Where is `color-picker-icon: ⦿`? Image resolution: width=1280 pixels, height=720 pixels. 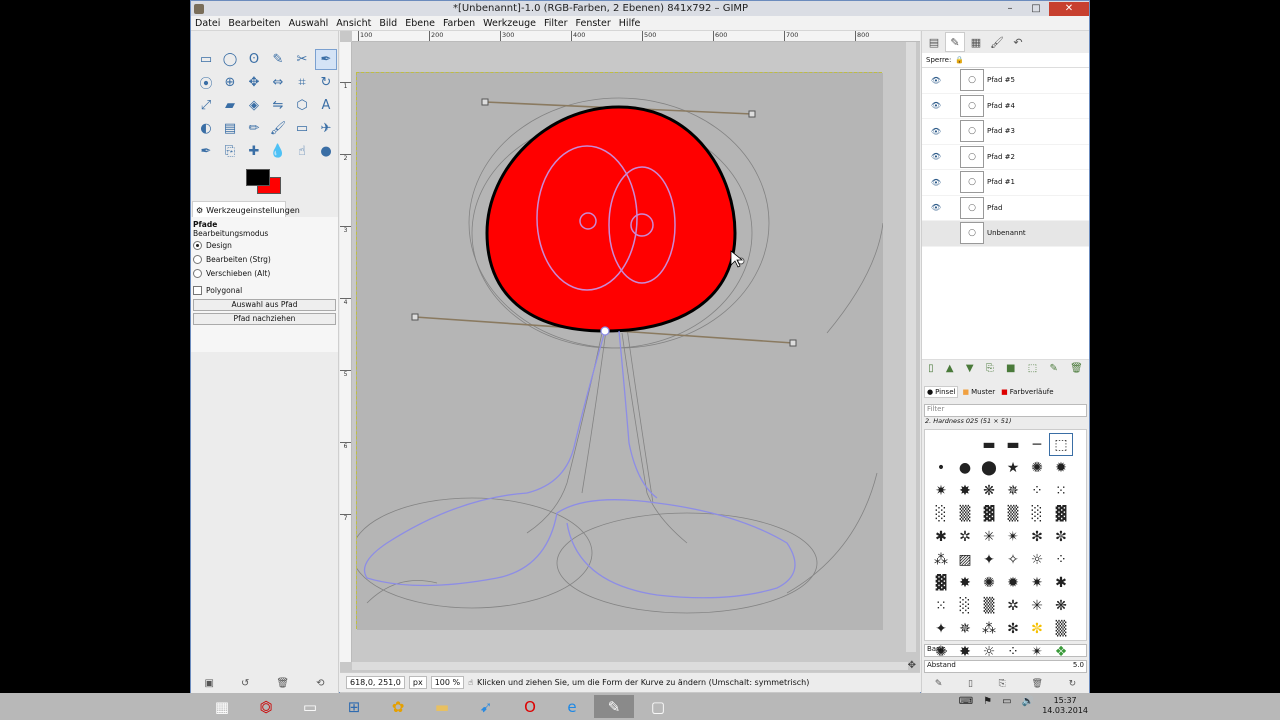
color-picker-icon: ⦿ is located at coordinates (206, 82).